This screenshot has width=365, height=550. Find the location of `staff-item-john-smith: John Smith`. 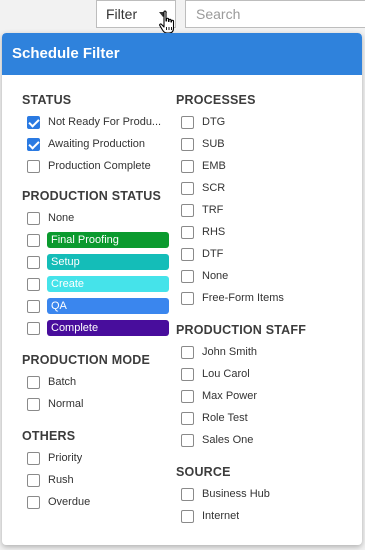

staff-item-john-smith: John Smith is located at coordinates (266, 352).